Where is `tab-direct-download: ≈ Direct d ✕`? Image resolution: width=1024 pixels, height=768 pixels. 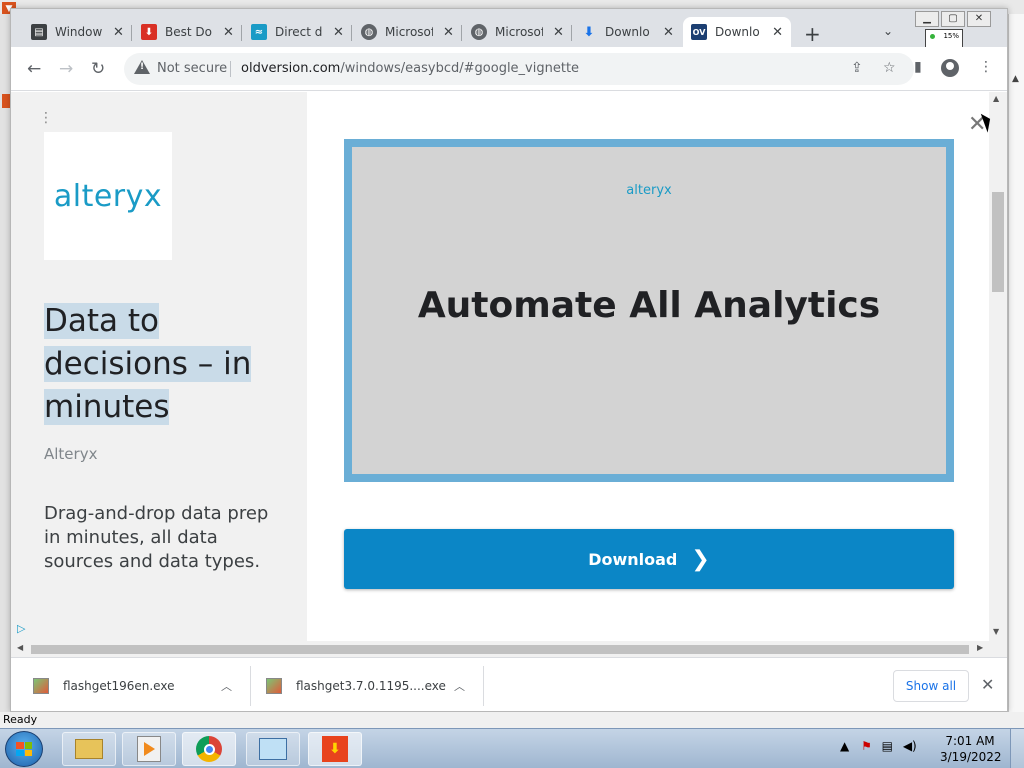 tab-direct-download: ≈ Direct d ✕ is located at coordinates (297, 32).